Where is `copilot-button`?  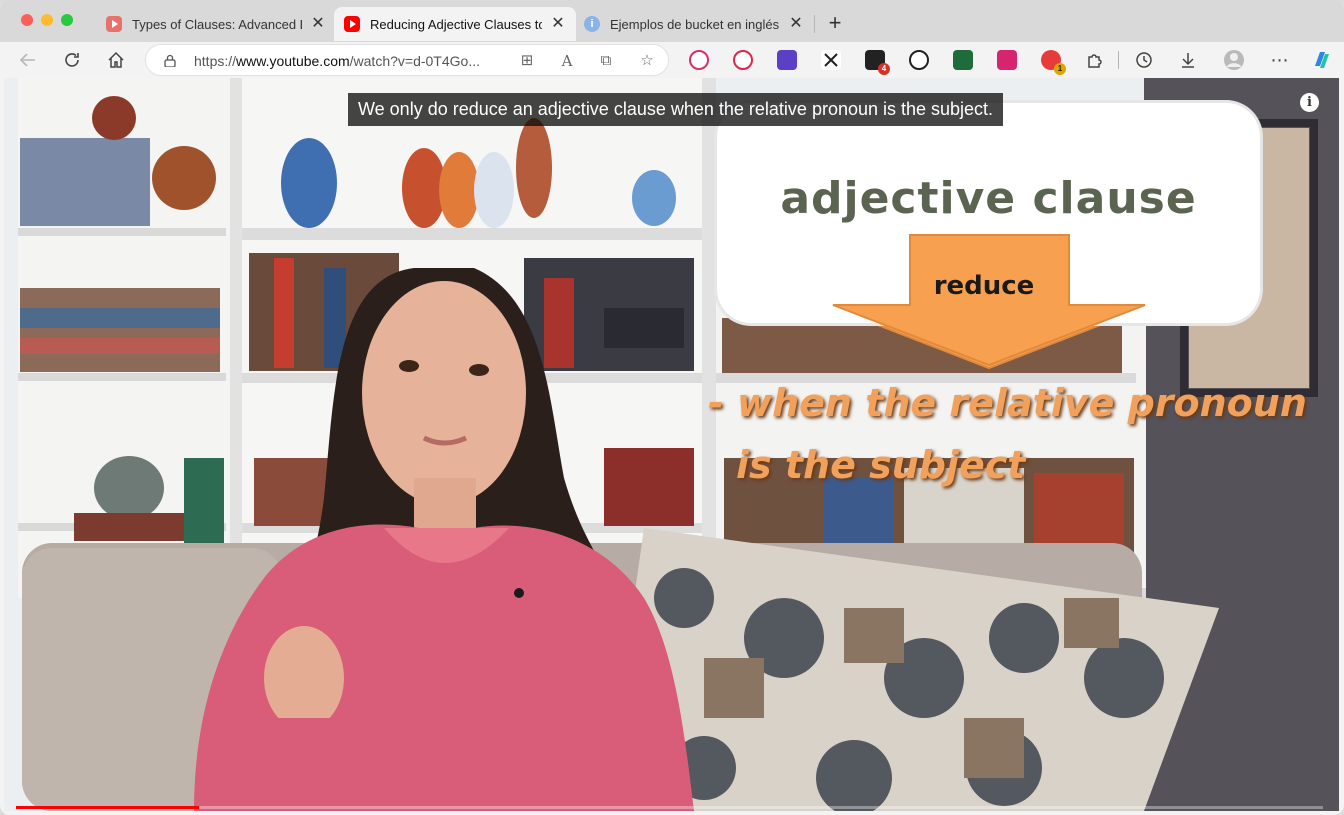 copilot-button is located at coordinates (1322, 60).